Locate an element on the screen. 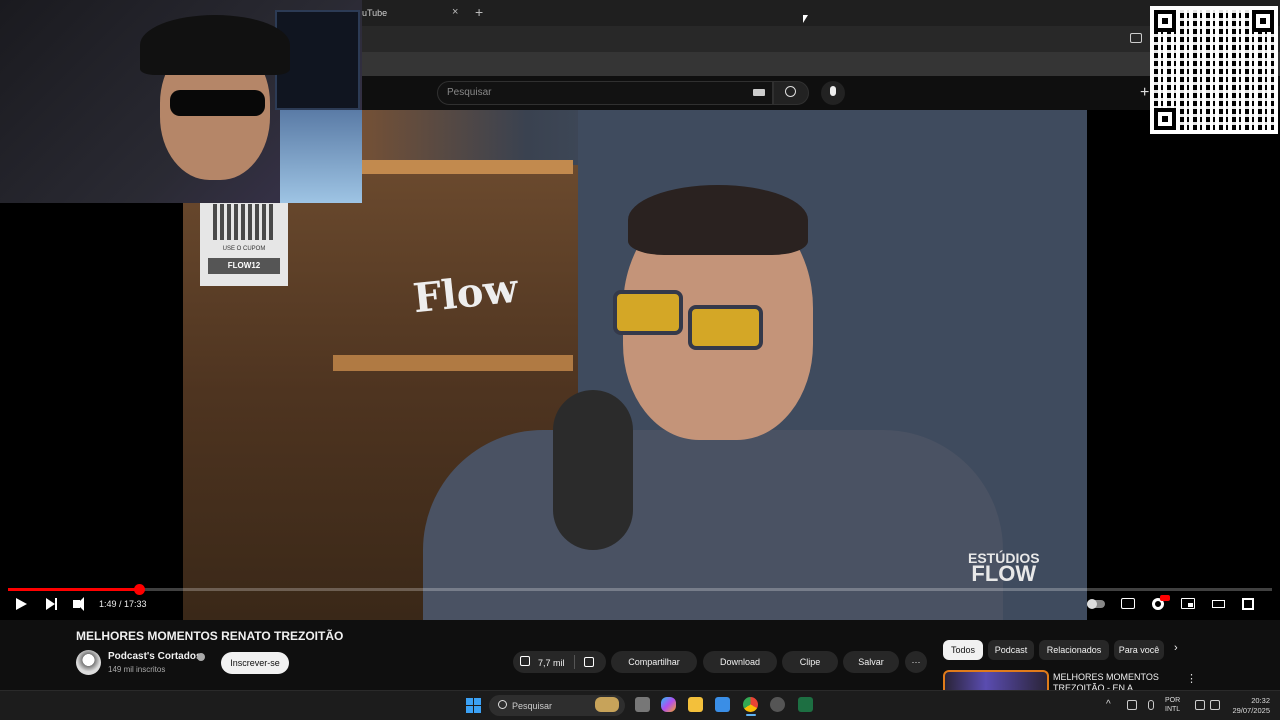 The height and width of the screenshot is (720, 1280). clock: 20:32 29/07/2025 is located at coordinates (1248, 706).